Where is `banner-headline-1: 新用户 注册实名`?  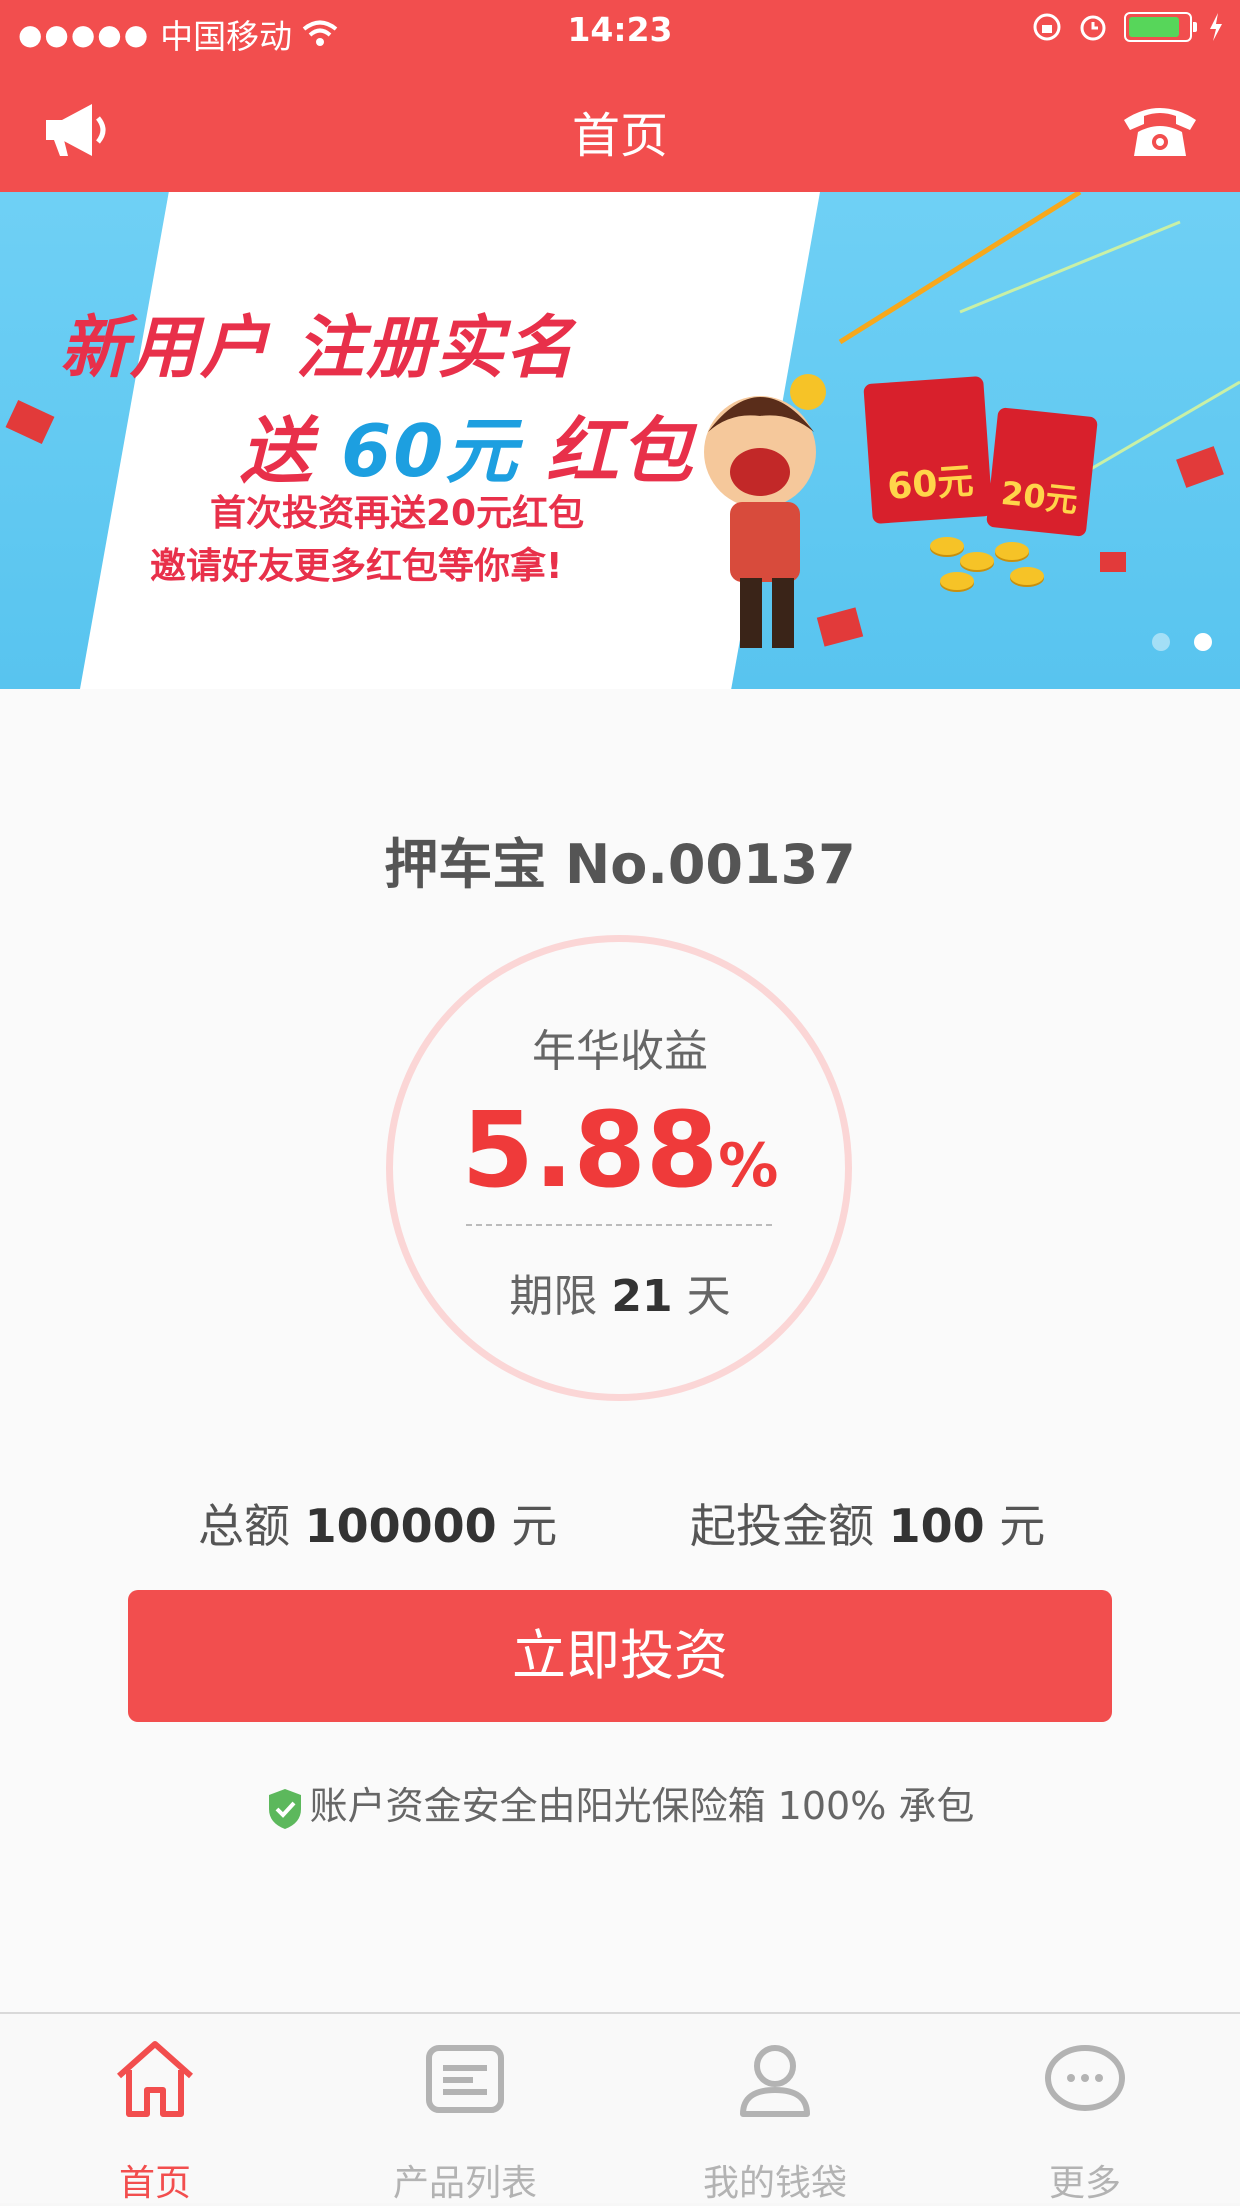
banner-headline-1: 新用户 注册实名 is located at coordinates (318, 348).